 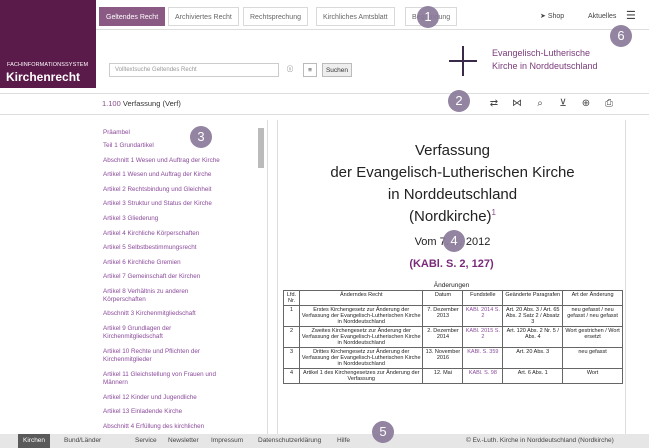 I want to click on title-nordkirche: (Nordkirche), so click(x=450, y=216).